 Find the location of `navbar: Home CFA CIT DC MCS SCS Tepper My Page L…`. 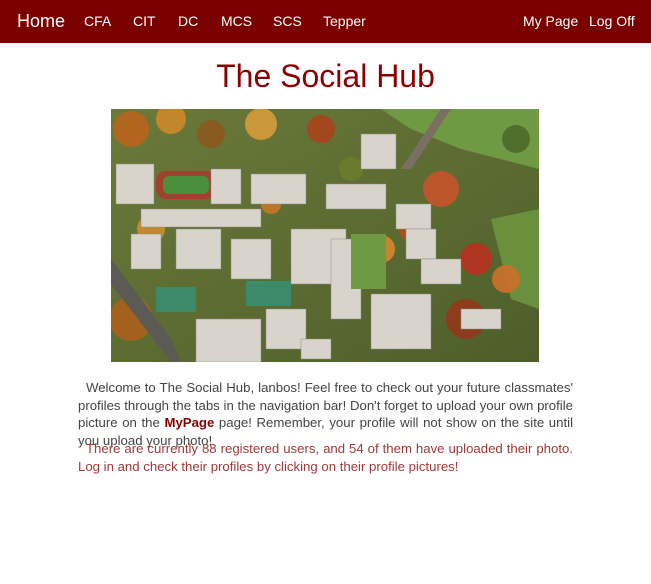

navbar: Home CFA CIT DC MCS SCS Tepper My Page L… is located at coordinates (325, 21).